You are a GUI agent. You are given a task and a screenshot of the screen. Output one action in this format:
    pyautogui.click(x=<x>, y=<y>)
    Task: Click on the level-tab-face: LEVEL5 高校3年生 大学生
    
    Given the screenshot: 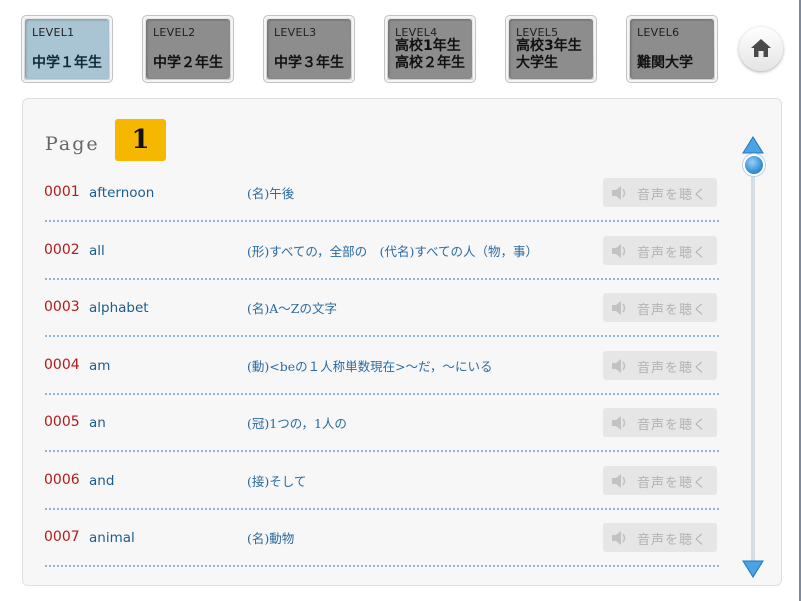 What is the action you would take?
    pyautogui.click(x=551, y=49)
    